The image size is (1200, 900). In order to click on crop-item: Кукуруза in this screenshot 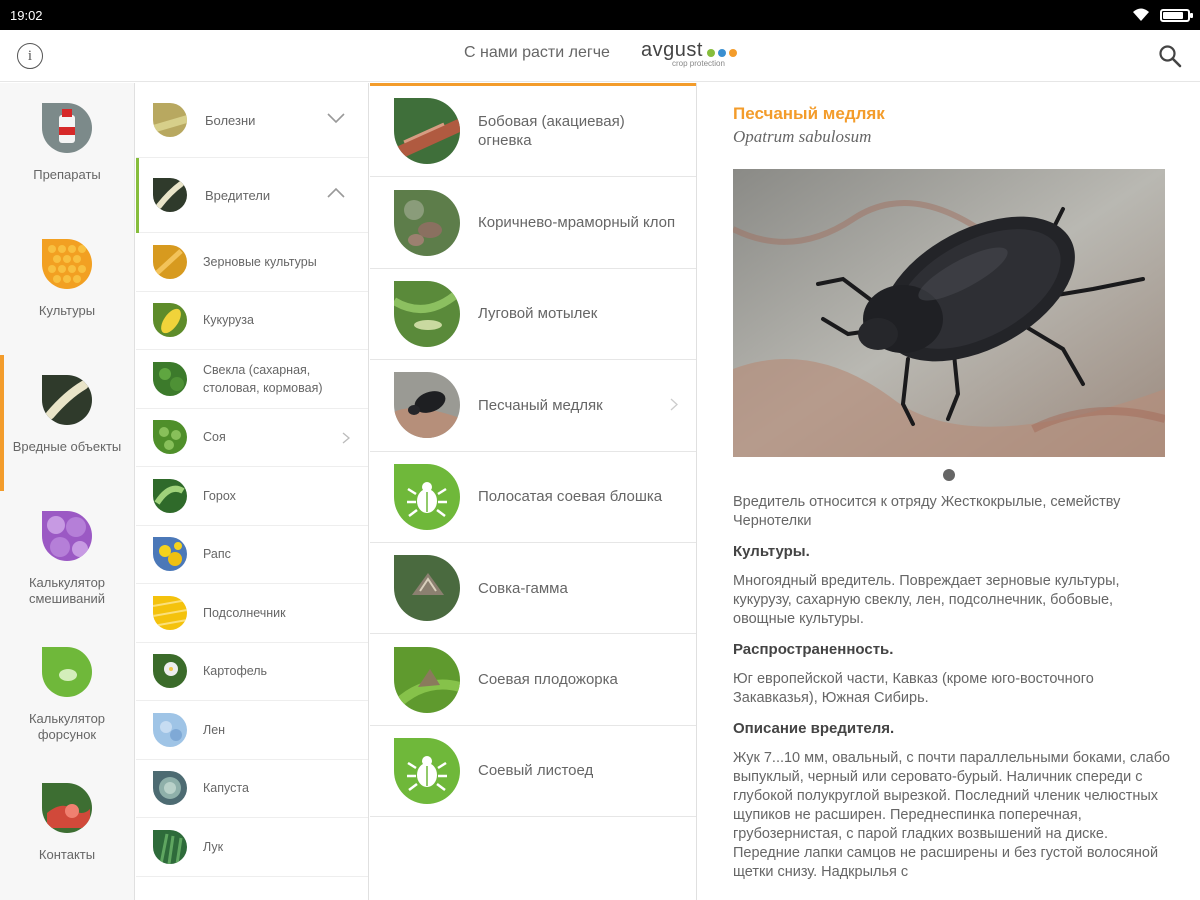, I will do `click(252, 321)`.